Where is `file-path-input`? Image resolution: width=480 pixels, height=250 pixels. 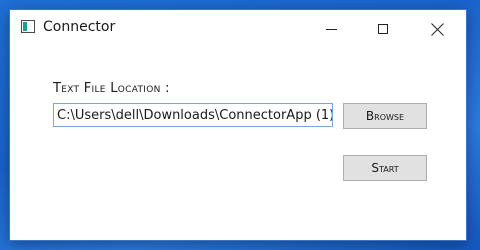
file-path-input is located at coordinates (193, 115).